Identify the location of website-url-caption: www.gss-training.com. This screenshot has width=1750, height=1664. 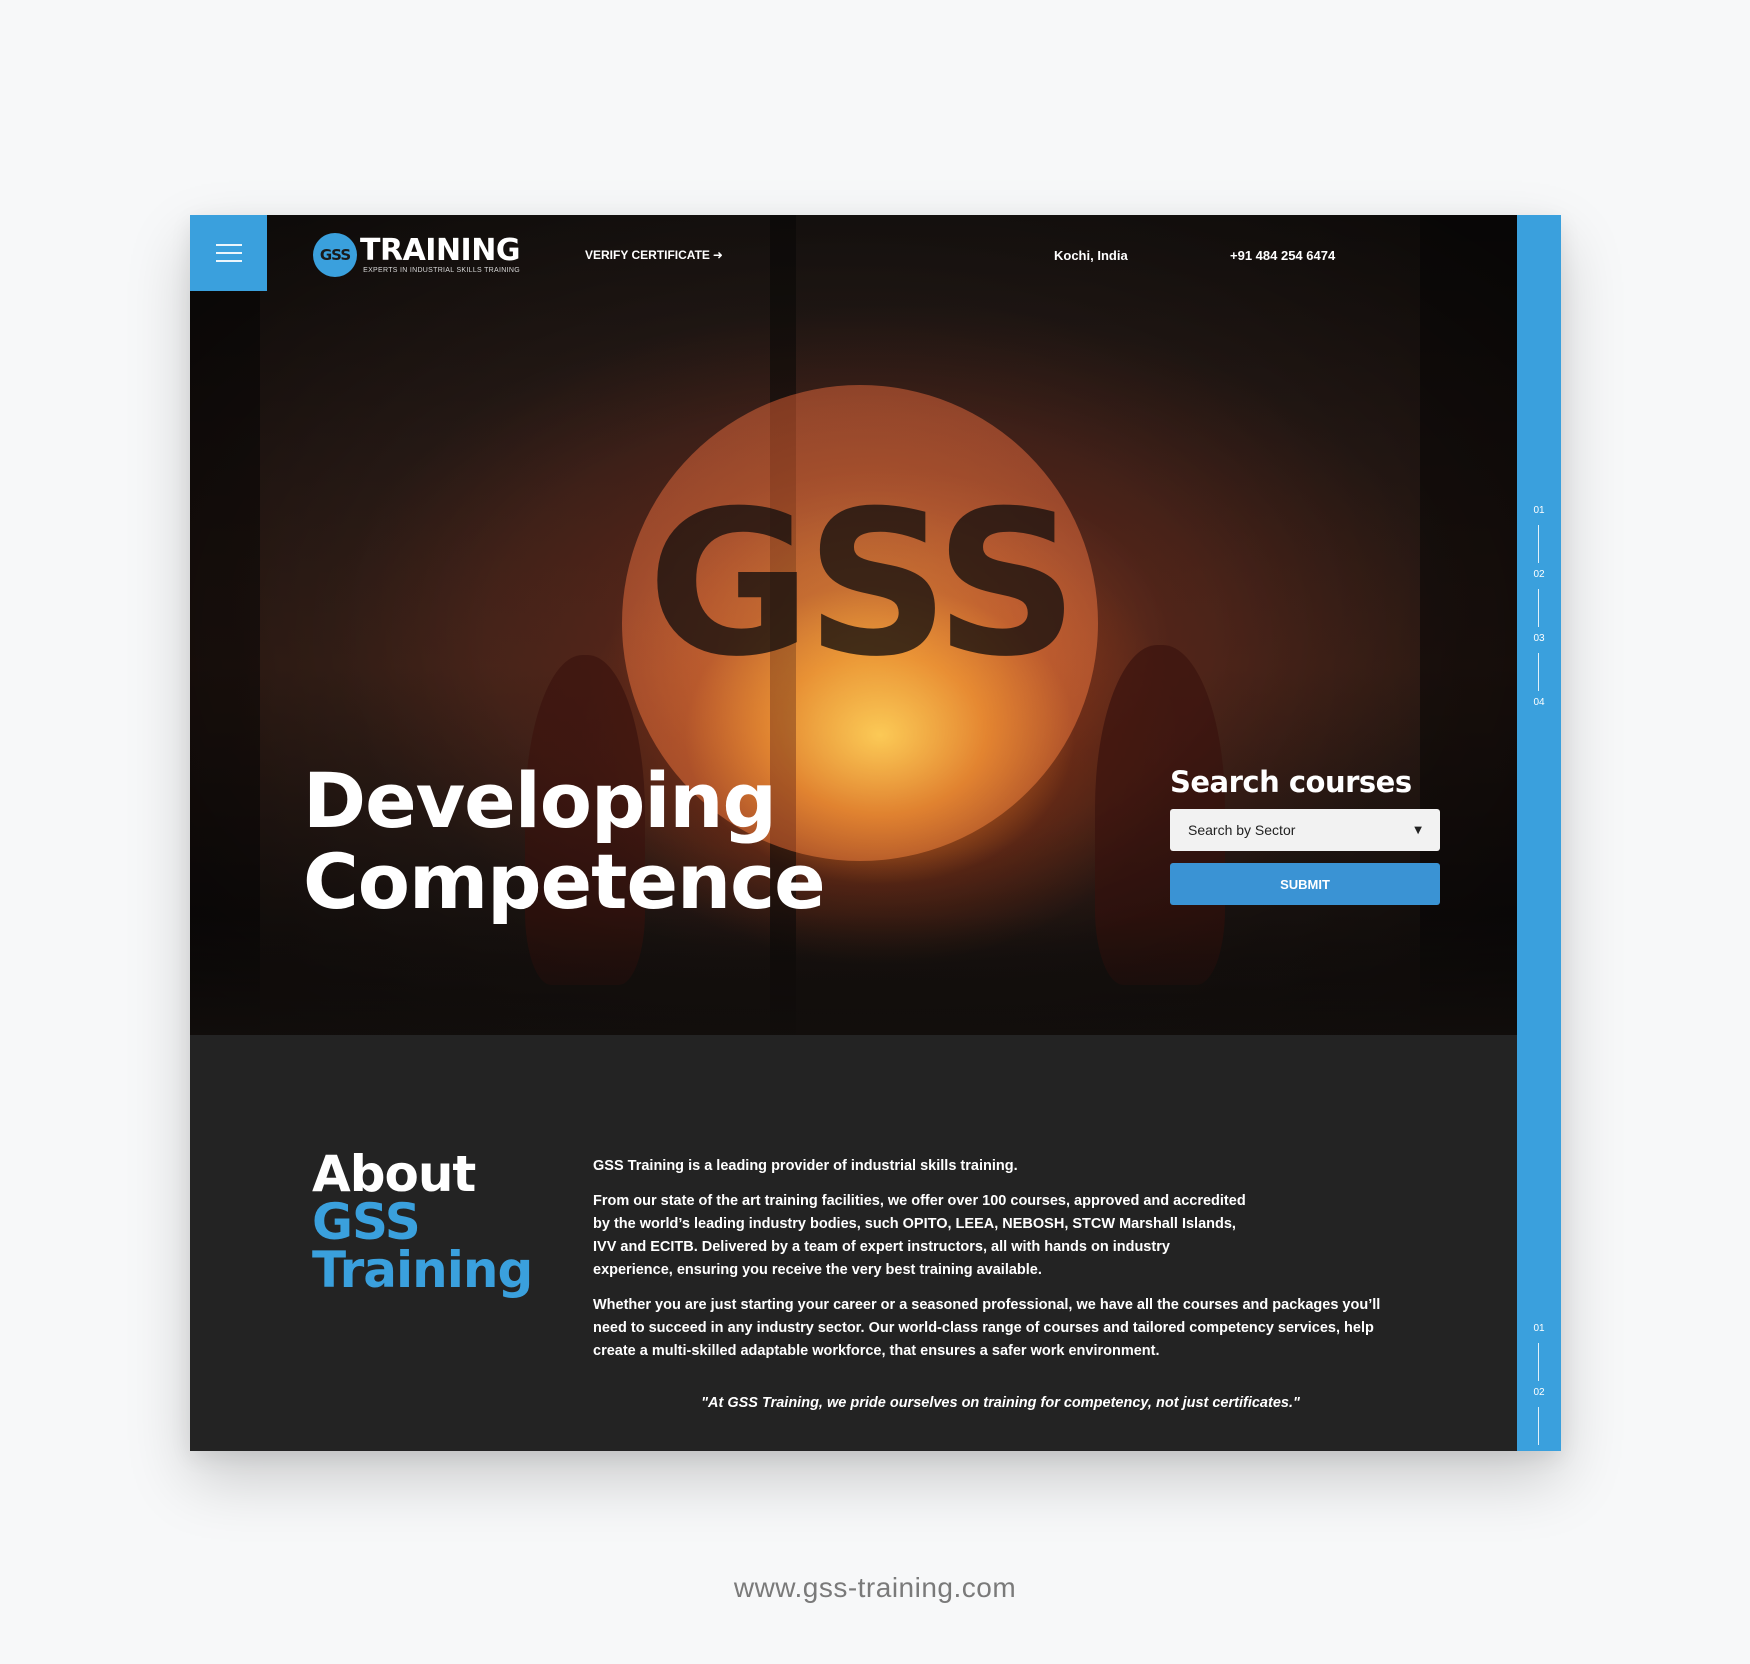
(875, 1587).